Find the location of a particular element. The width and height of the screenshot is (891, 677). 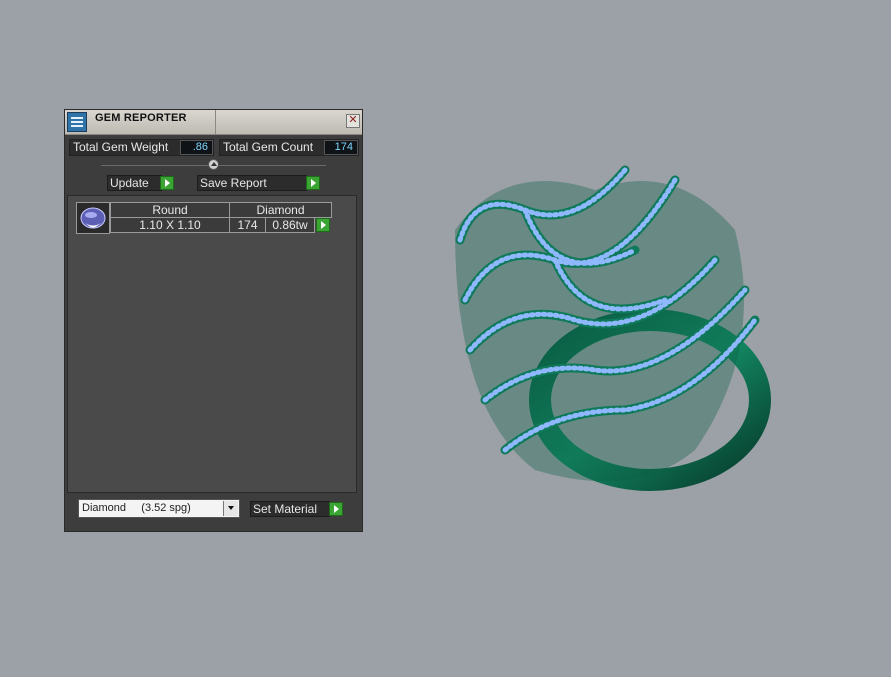

table-header-shape: Round is located at coordinates (170, 210).